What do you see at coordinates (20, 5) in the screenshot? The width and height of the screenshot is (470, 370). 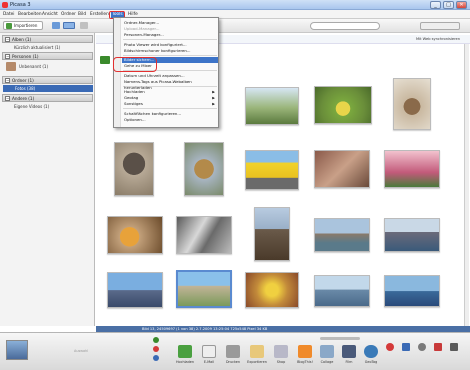 I see `window-title: Picasa 3` at bounding box center [20, 5].